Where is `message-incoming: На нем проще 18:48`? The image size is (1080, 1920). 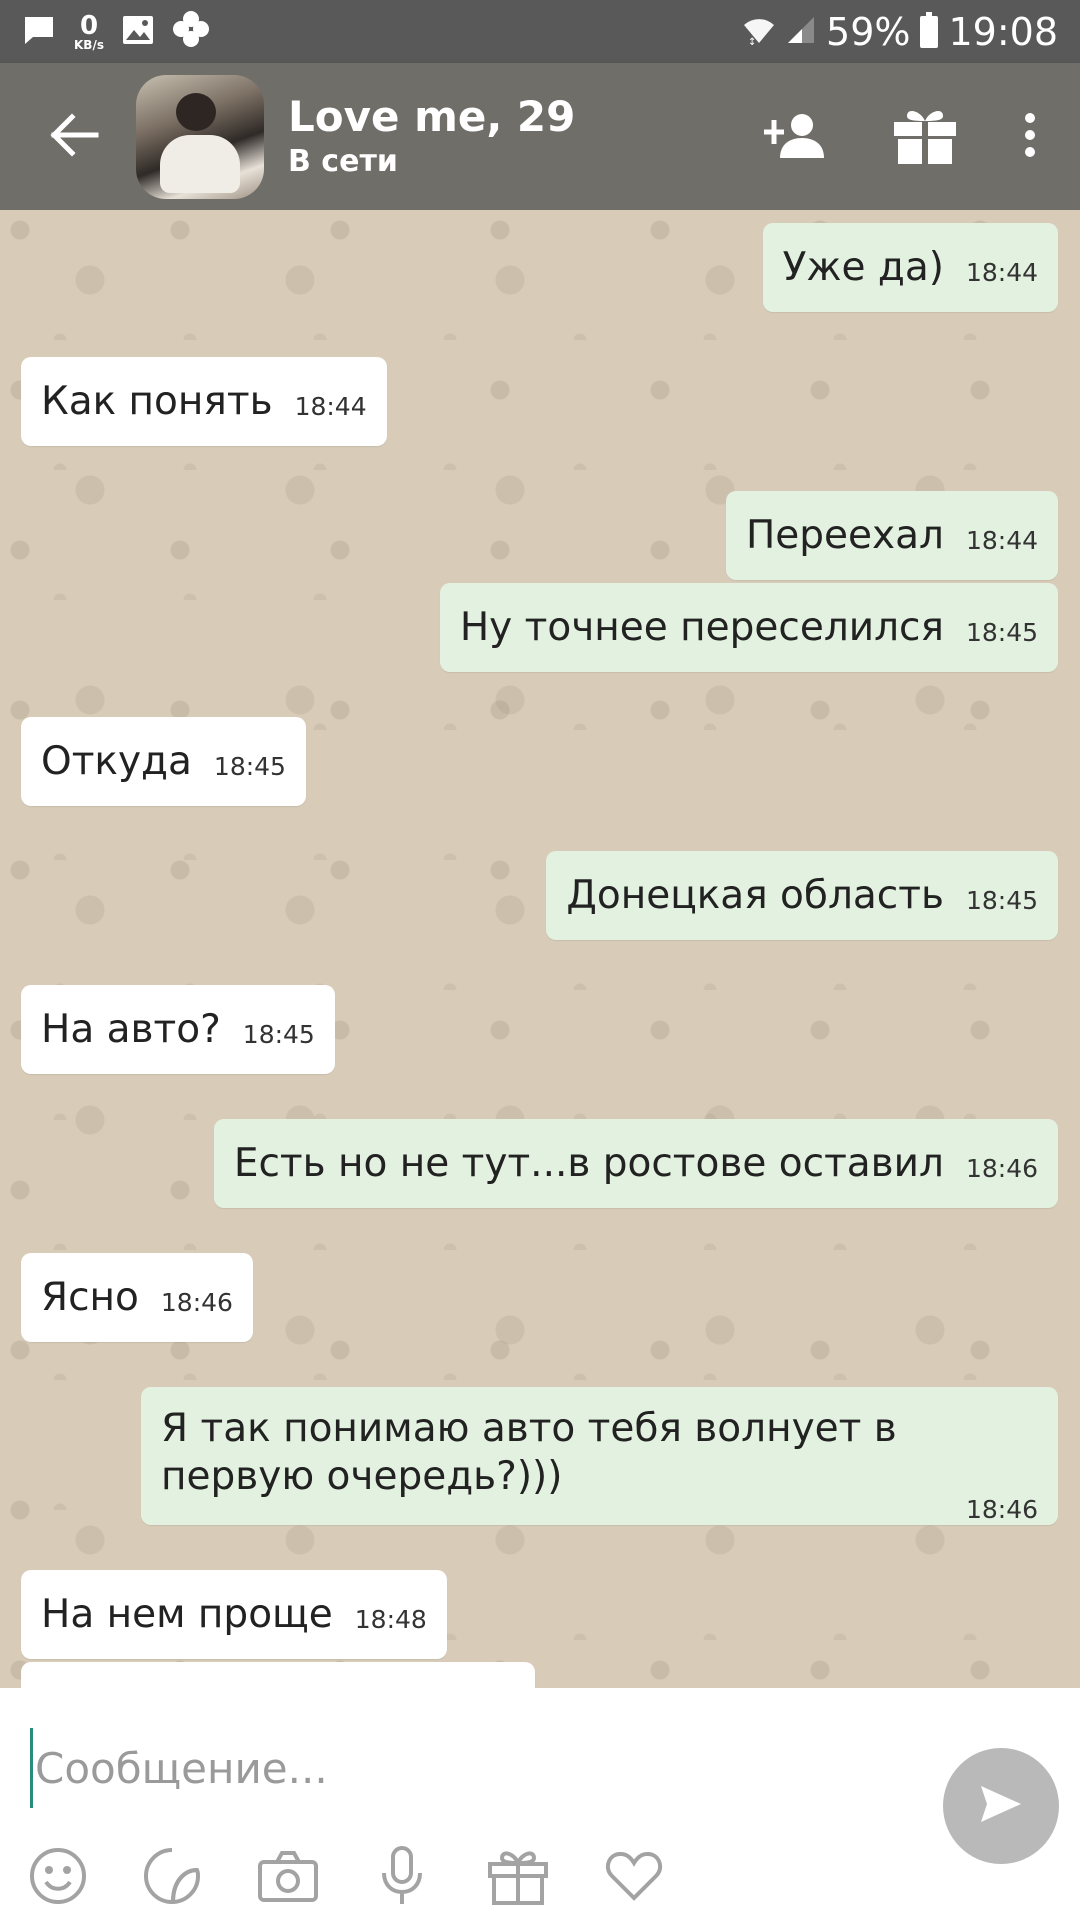 message-incoming: На нем проще 18:48 is located at coordinates (234, 1614).